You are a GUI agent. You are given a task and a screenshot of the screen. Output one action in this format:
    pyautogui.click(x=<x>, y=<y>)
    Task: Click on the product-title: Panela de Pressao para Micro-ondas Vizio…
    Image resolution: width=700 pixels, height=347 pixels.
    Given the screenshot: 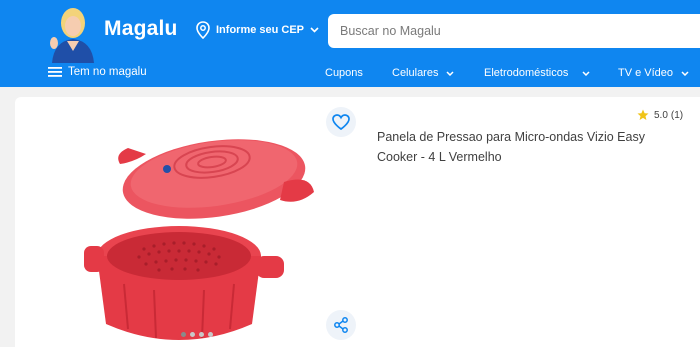 What is the action you would take?
    pyautogui.click(x=511, y=147)
    